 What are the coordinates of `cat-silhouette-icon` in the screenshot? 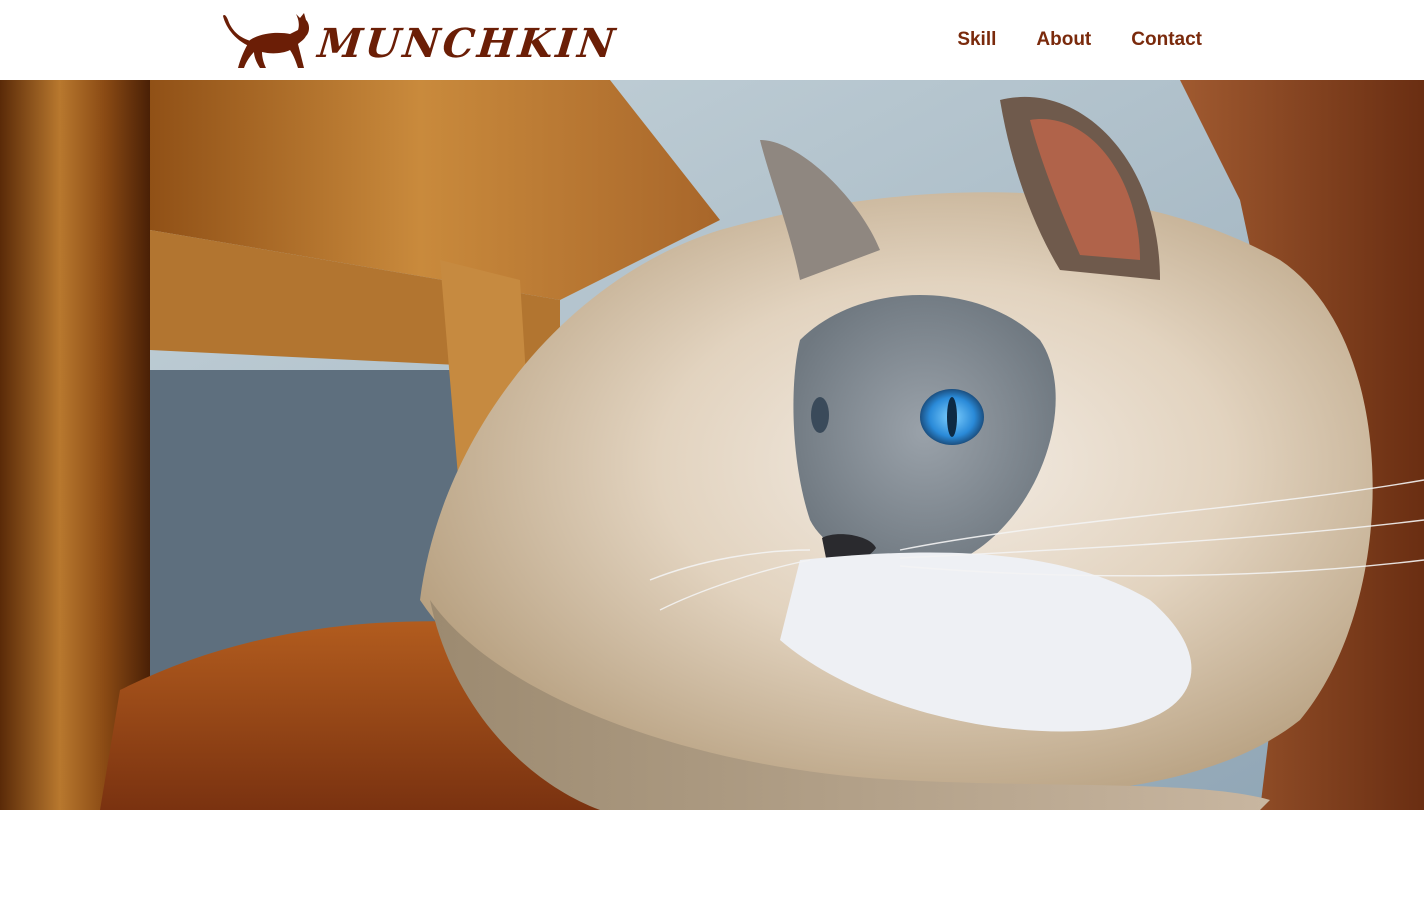 It's located at (266, 40).